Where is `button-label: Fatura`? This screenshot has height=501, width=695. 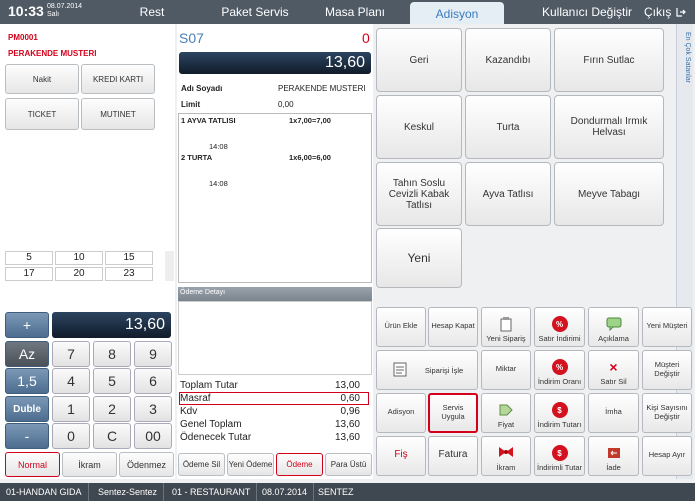 button-label: Fatura is located at coordinates (453, 454).